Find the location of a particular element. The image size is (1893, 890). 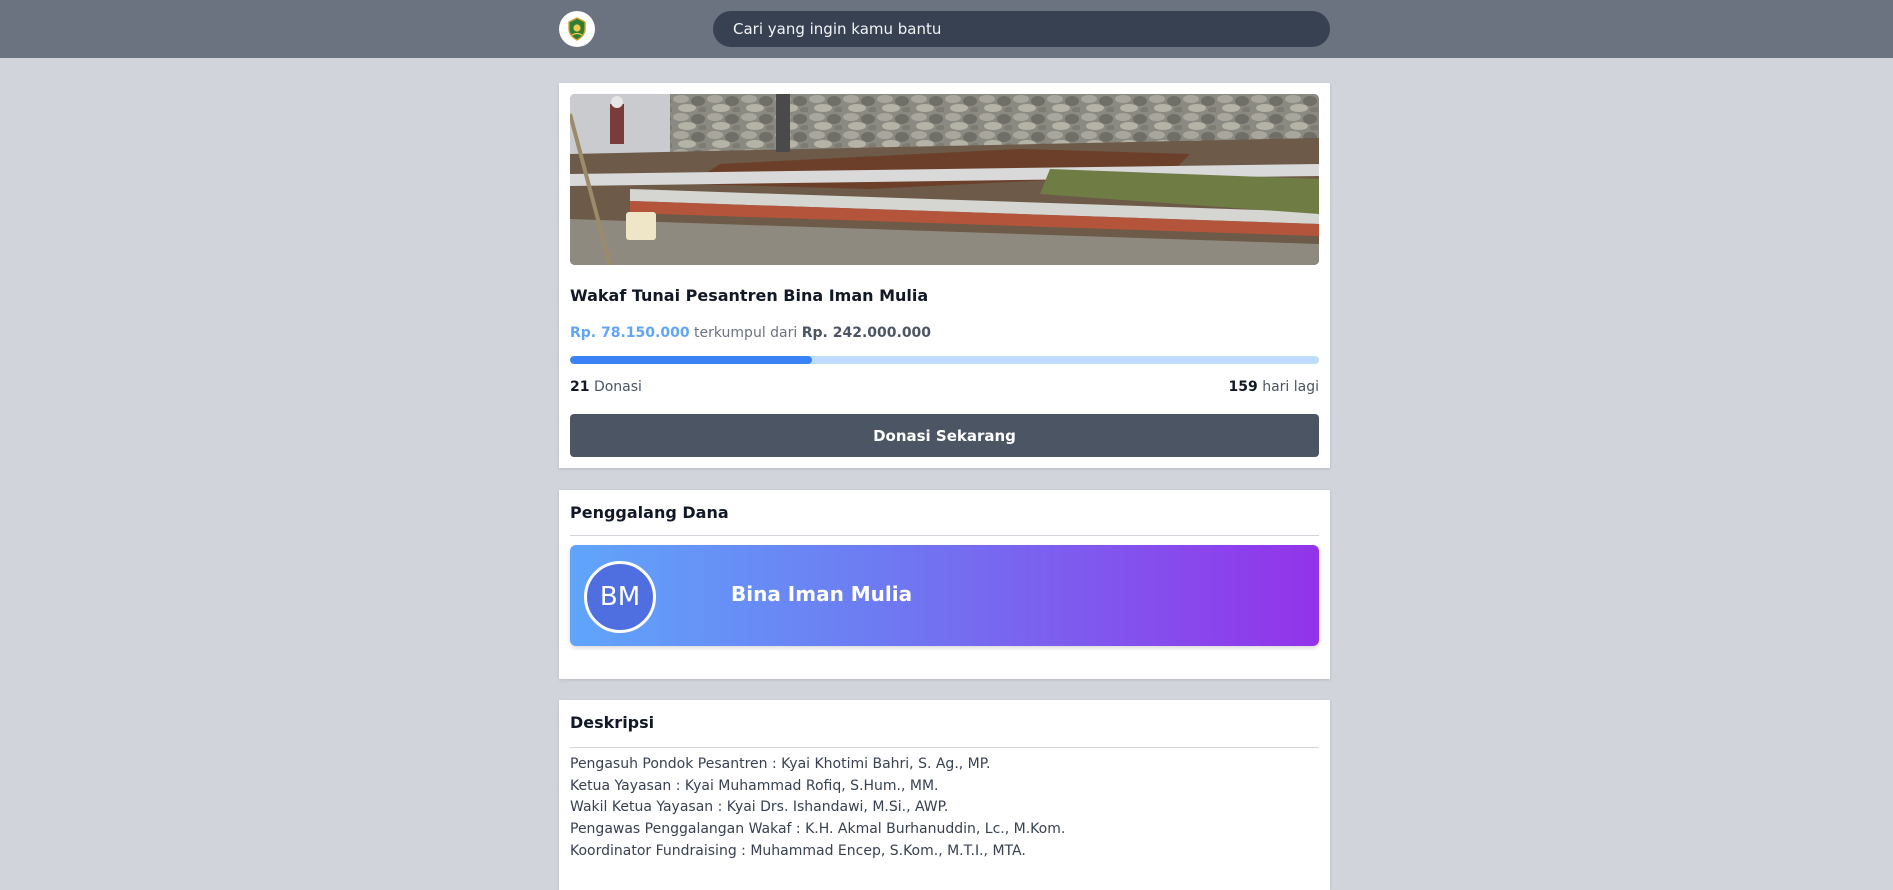

donate-now-button: Donasi Sekarang is located at coordinates (944, 435).